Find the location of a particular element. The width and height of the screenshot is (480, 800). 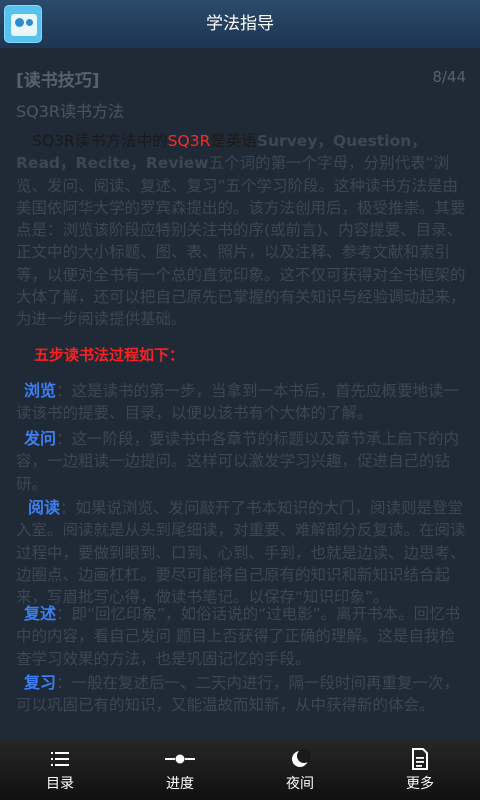

step-label: 发问 is located at coordinates (40, 438).